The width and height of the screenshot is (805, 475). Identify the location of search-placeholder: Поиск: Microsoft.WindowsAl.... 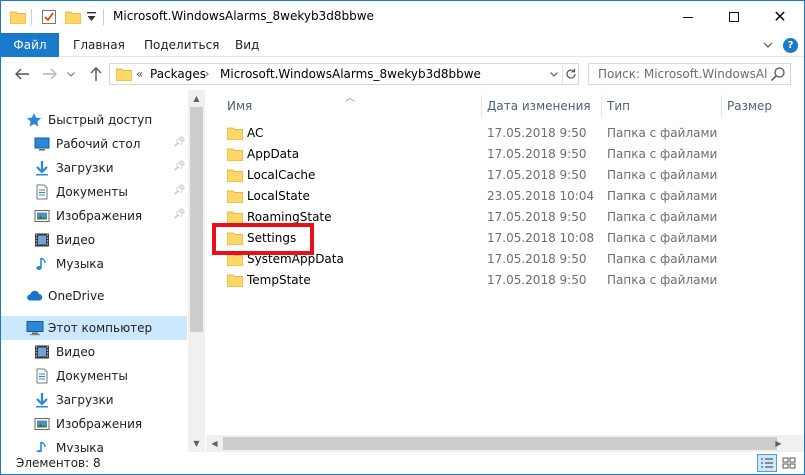
(683, 74).